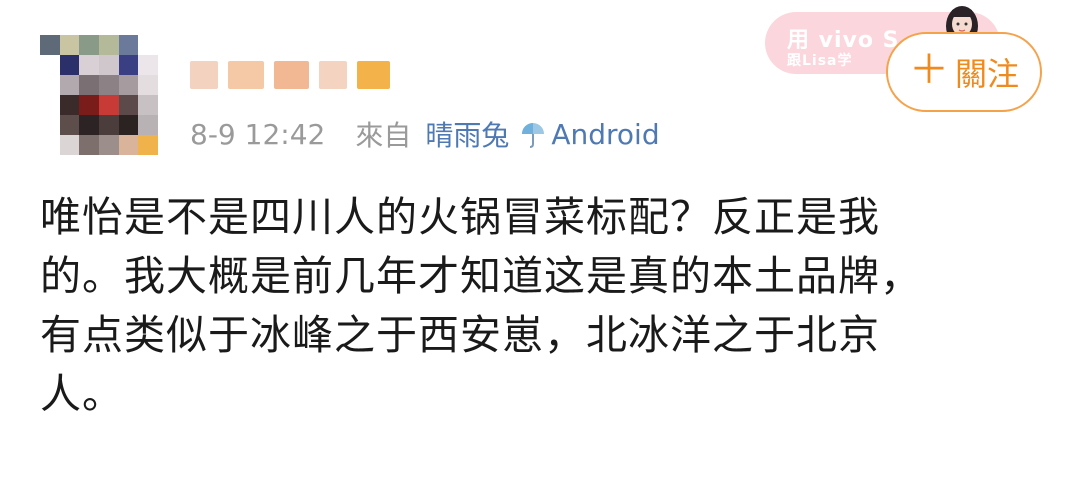 This screenshot has width=1080, height=488. Describe the element at coordinates (82, 394) in the screenshot. I see `post-body-line: 人。` at that location.